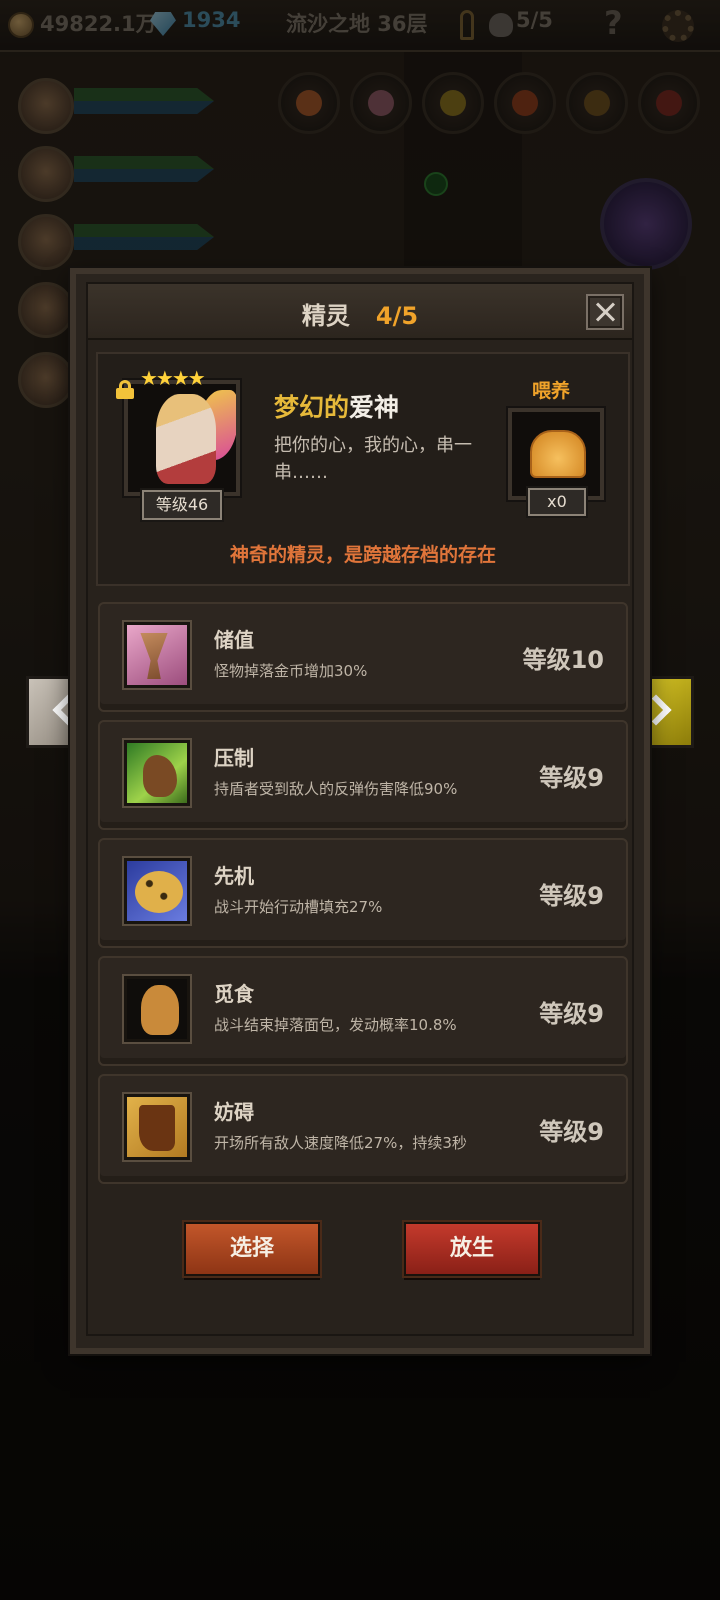  Describe the element at coordinates (397, 316) in the screenshot. I see `sprite-count: 4/5` at that location.